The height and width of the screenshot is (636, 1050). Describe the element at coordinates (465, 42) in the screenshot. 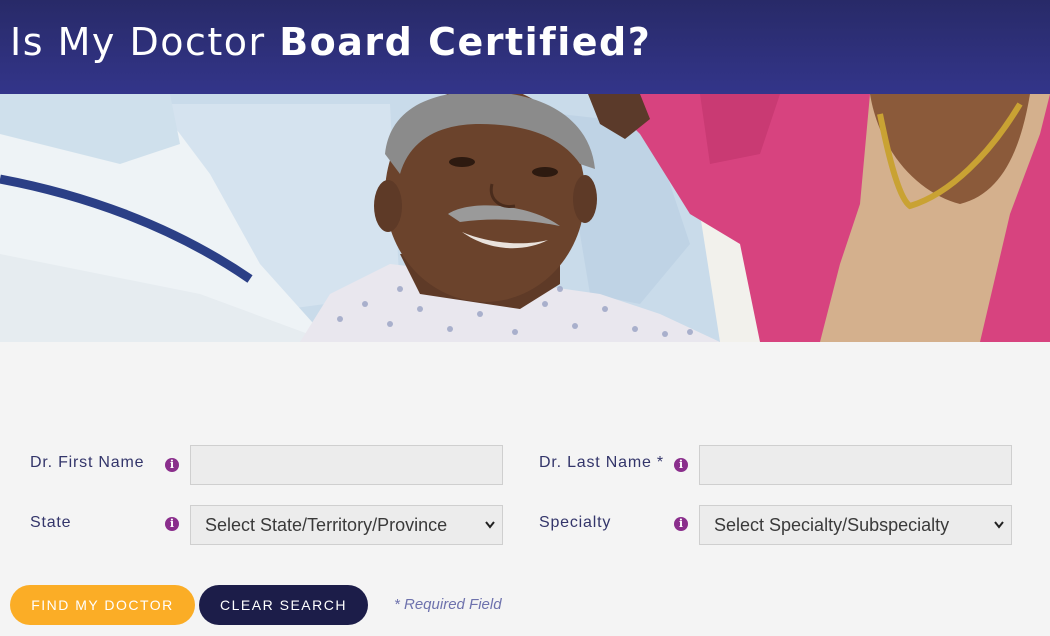

I see `title-bold-text: Board Certified?` at that location.